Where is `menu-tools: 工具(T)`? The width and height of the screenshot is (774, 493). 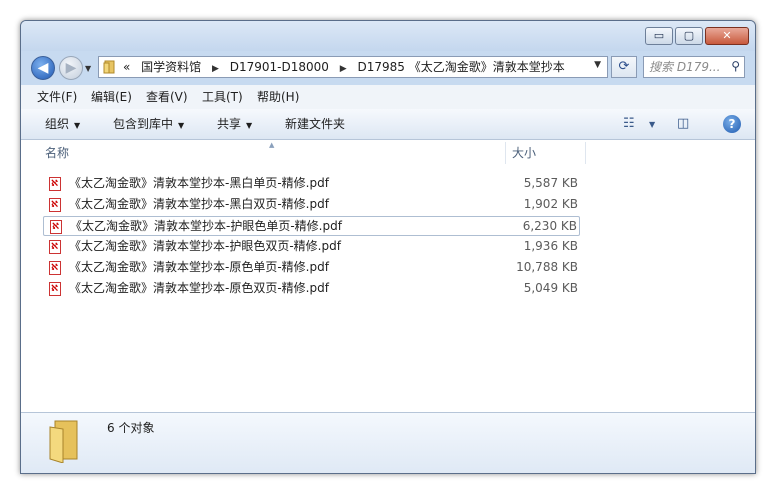 menu-tools: 工具(T) is located at coordinates (222, 97).